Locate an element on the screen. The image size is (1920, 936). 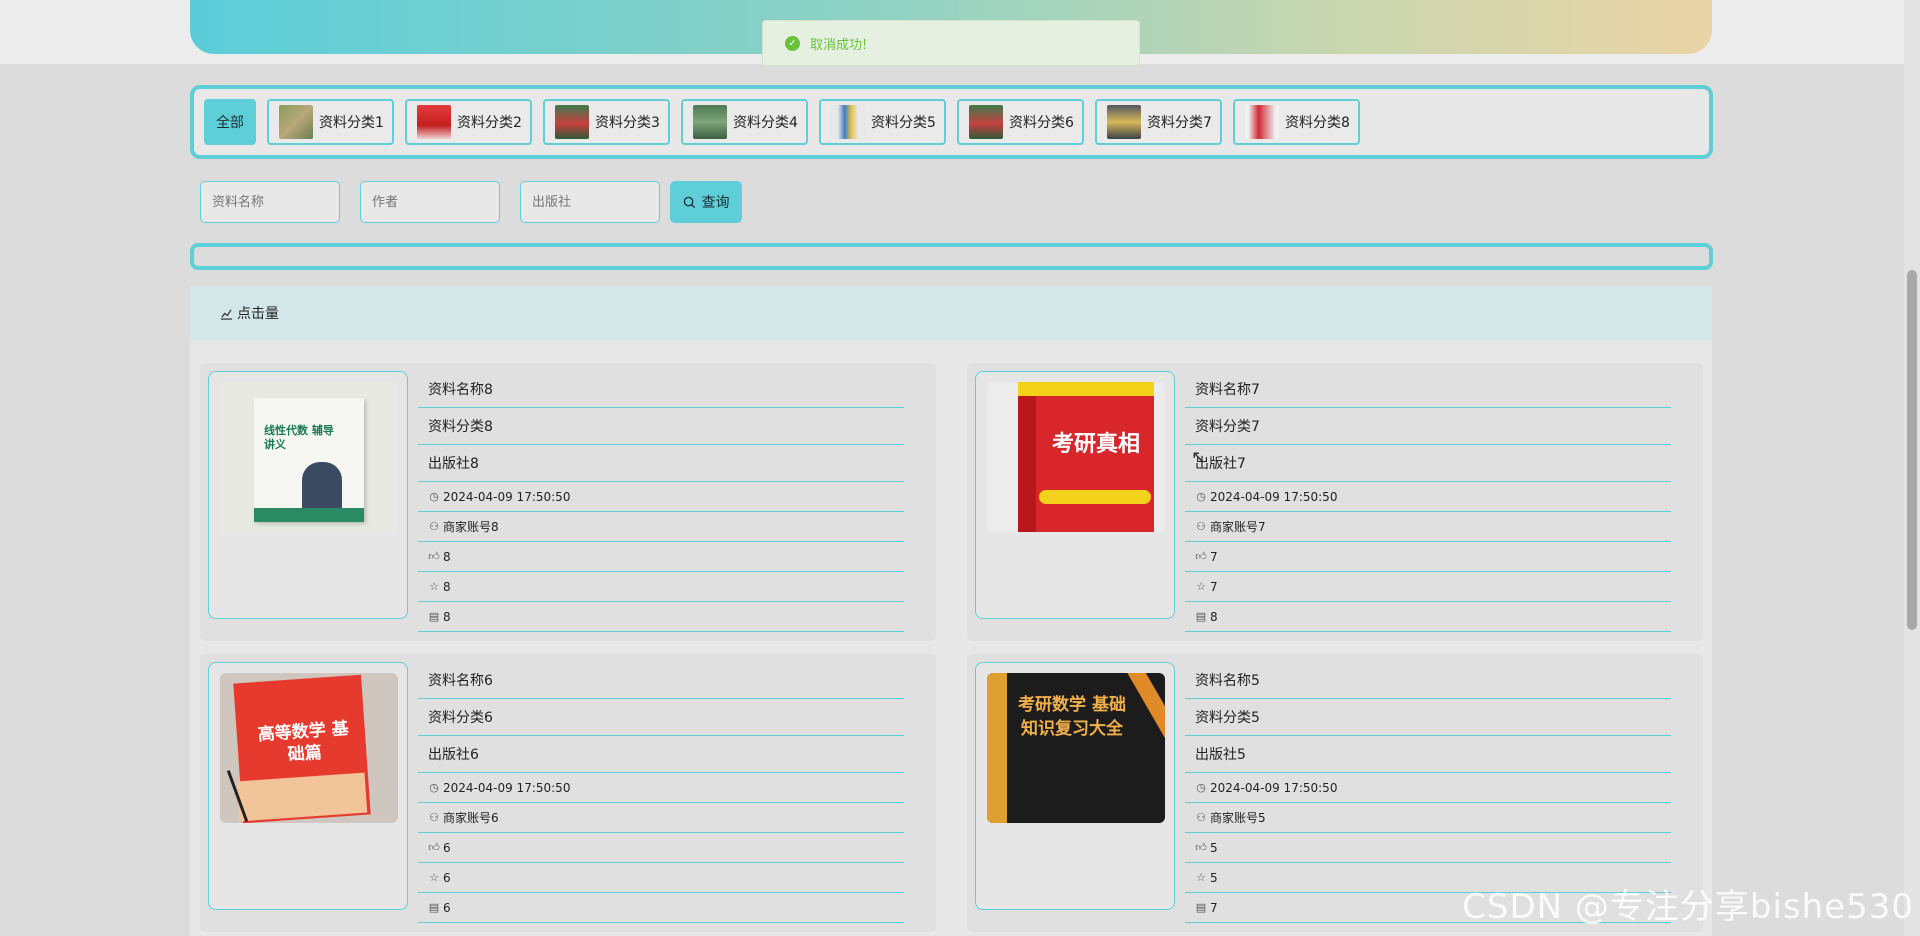
card-category: 资料分类7 is located at coordinates (1428, 426).